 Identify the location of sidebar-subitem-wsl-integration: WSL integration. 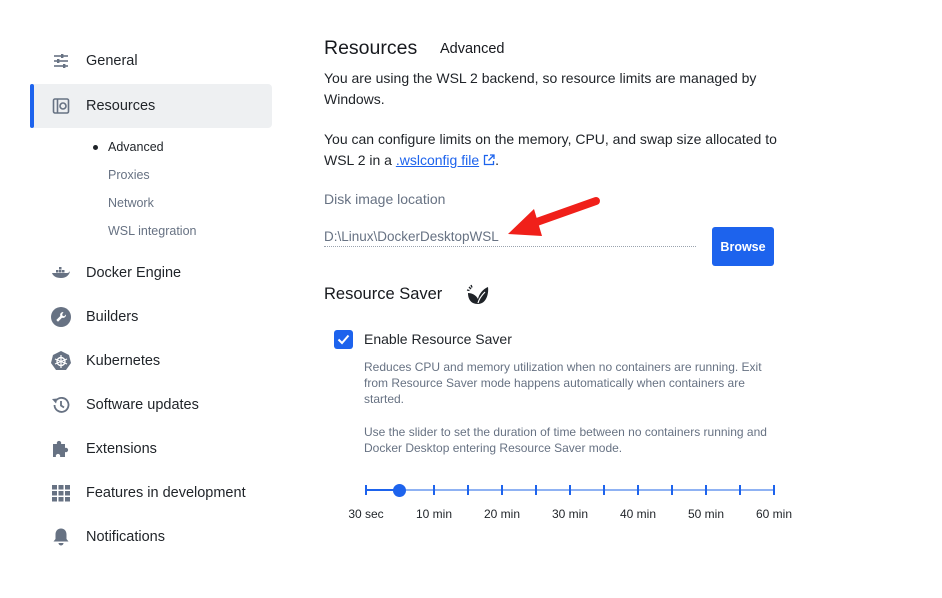
(152, 231).